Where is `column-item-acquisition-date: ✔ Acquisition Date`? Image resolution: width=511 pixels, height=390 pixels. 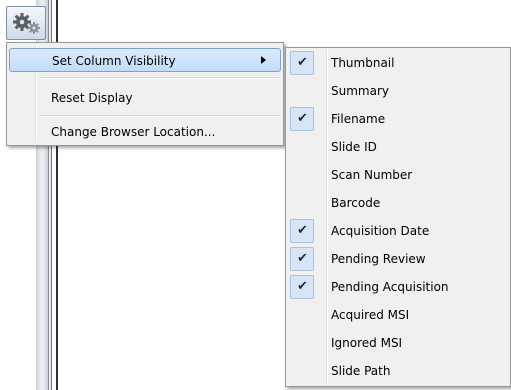
column-item-acquisition-date: ✔ Acquisition Date is located at coordinates (398, 231).